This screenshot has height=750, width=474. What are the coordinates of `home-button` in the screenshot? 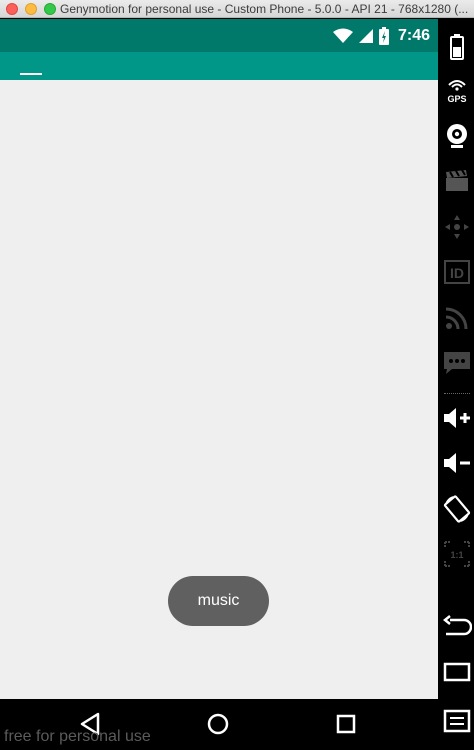 It's located at (218, 724).